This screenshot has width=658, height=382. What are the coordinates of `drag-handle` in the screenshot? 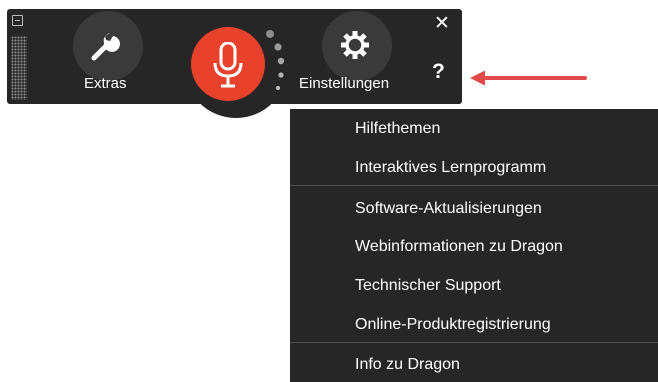 It's located at (19, 68).